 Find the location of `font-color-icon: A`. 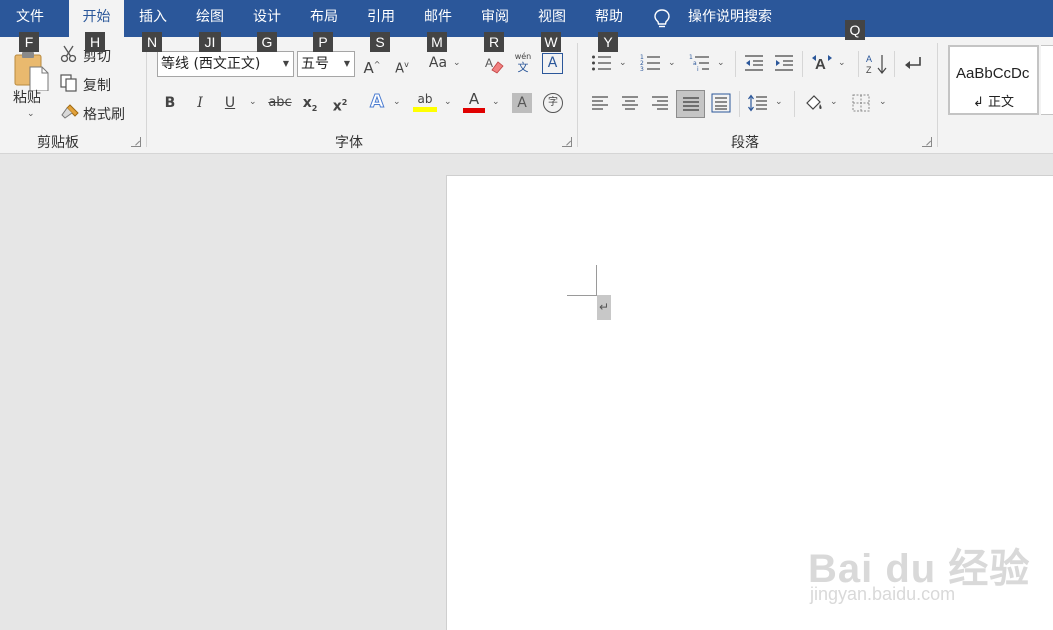

font-color-icon: A is located at coordinates (474, 99).